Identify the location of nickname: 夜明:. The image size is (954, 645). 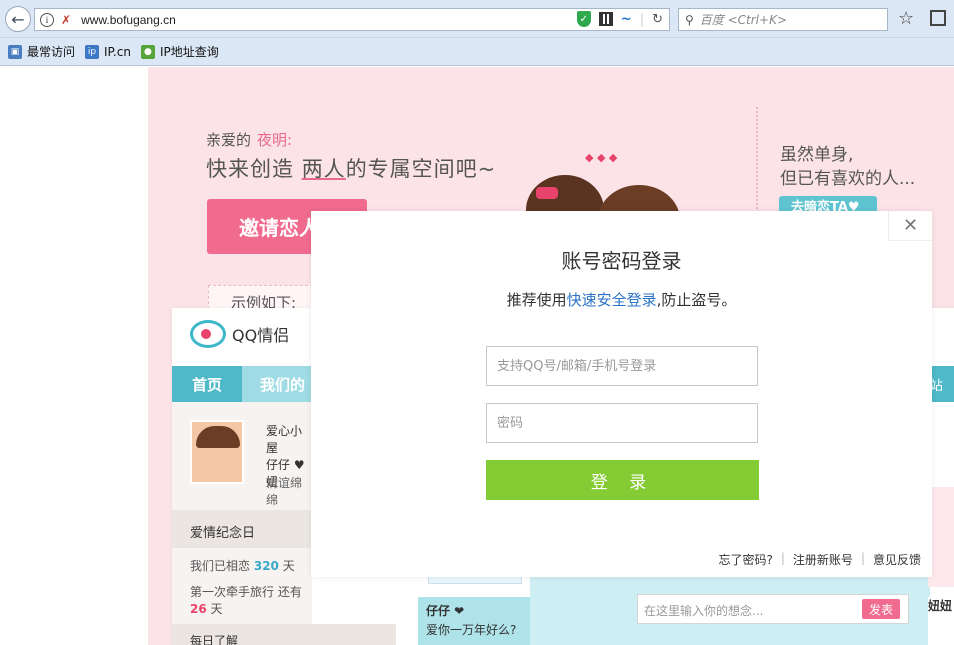
(275, 140).